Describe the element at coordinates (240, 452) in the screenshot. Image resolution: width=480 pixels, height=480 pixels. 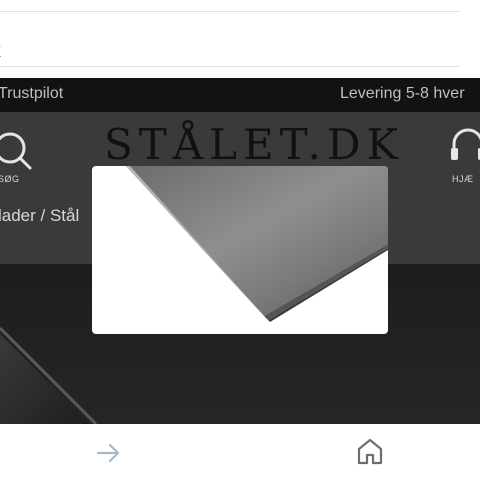
I see `browser-bottom-bar` at that location.